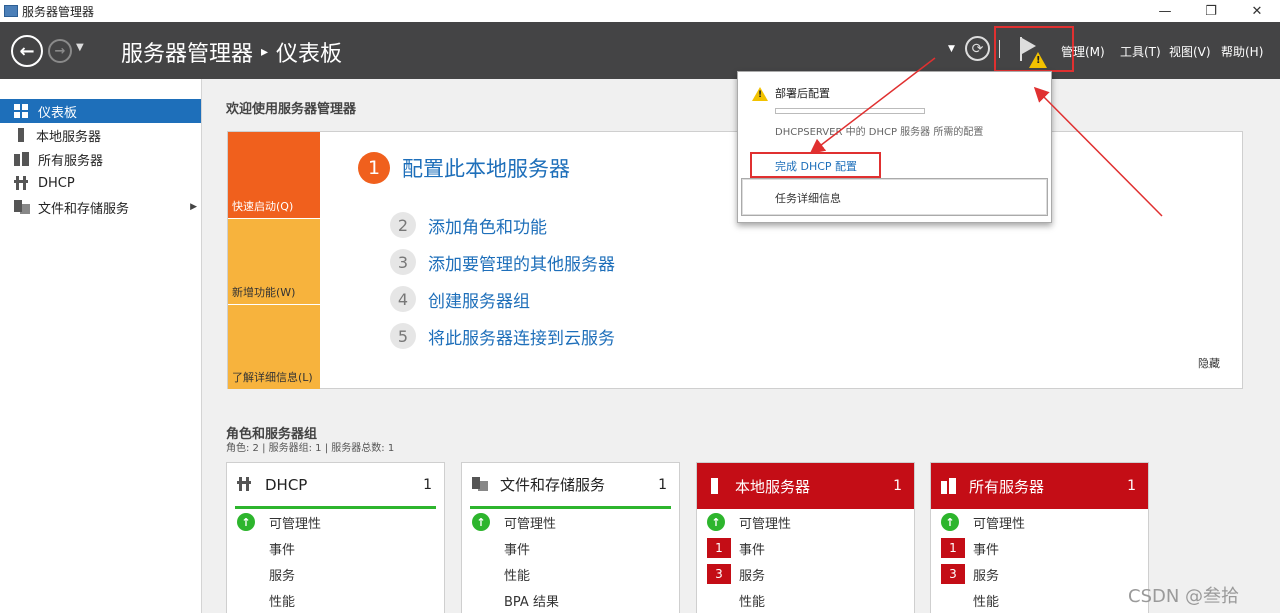 Image resolution: width=1280 pixels, height=613 pixels. Describe the element at coordinates (71, 161) in the screenshot. I see `sidebar-item-label: 所有服务器` at that location.